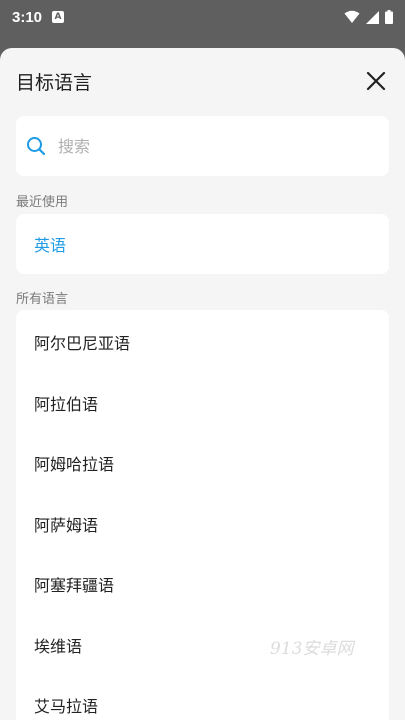 This screenshot has width=405, height=720. I want to click on list-item: 阿尔巴尼亚语, so click(202, 342).